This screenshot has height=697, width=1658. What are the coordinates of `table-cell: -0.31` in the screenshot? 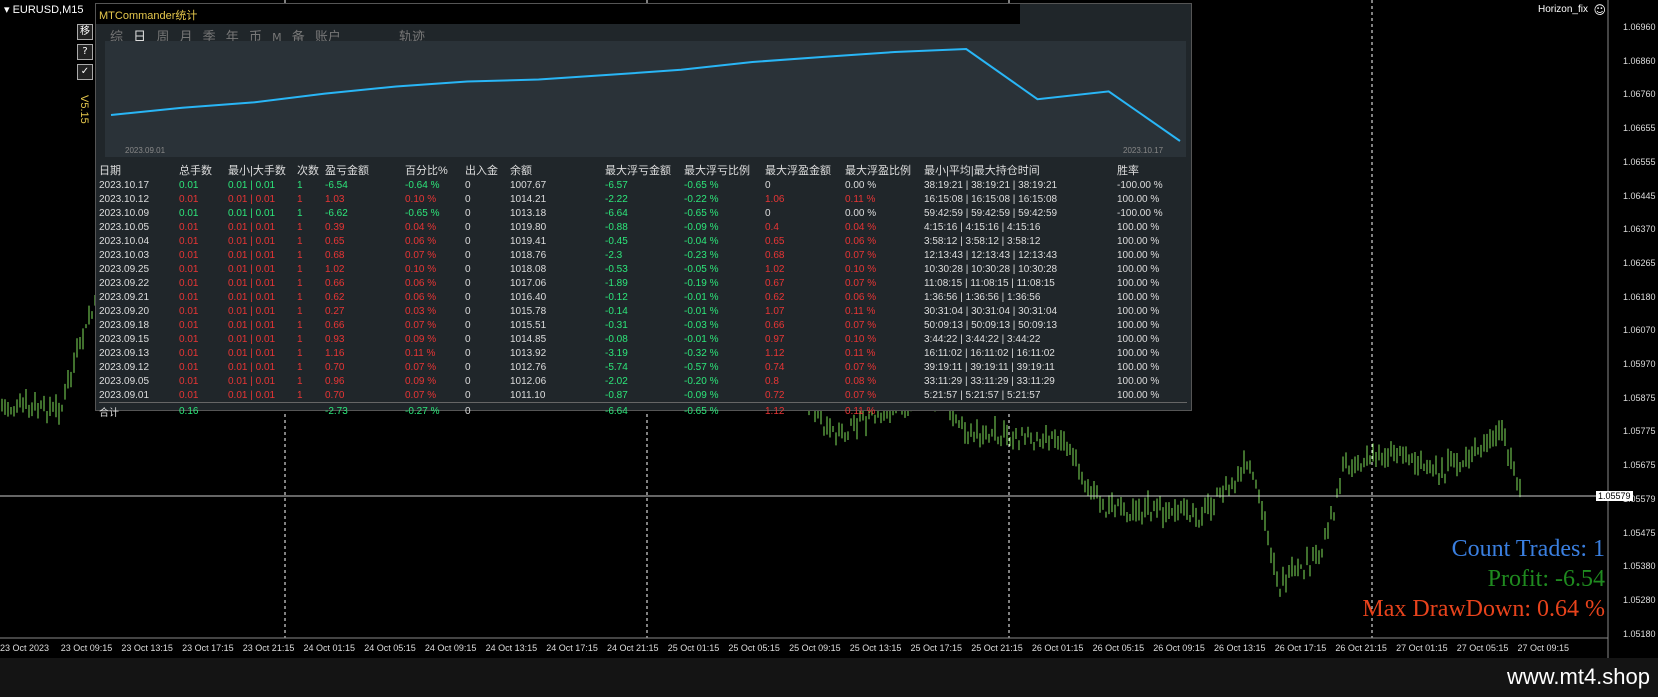 It's located at (616, 325).